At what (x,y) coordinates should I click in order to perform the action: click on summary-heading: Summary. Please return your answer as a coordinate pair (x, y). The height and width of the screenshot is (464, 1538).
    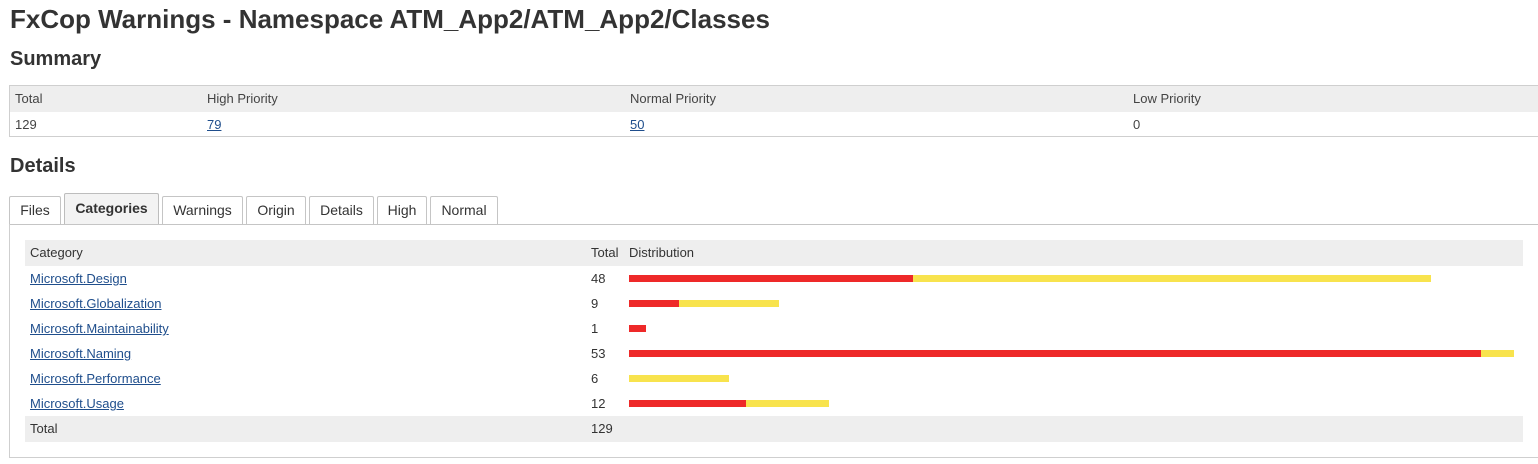
    Looking at the image, I should click on (56, 59).